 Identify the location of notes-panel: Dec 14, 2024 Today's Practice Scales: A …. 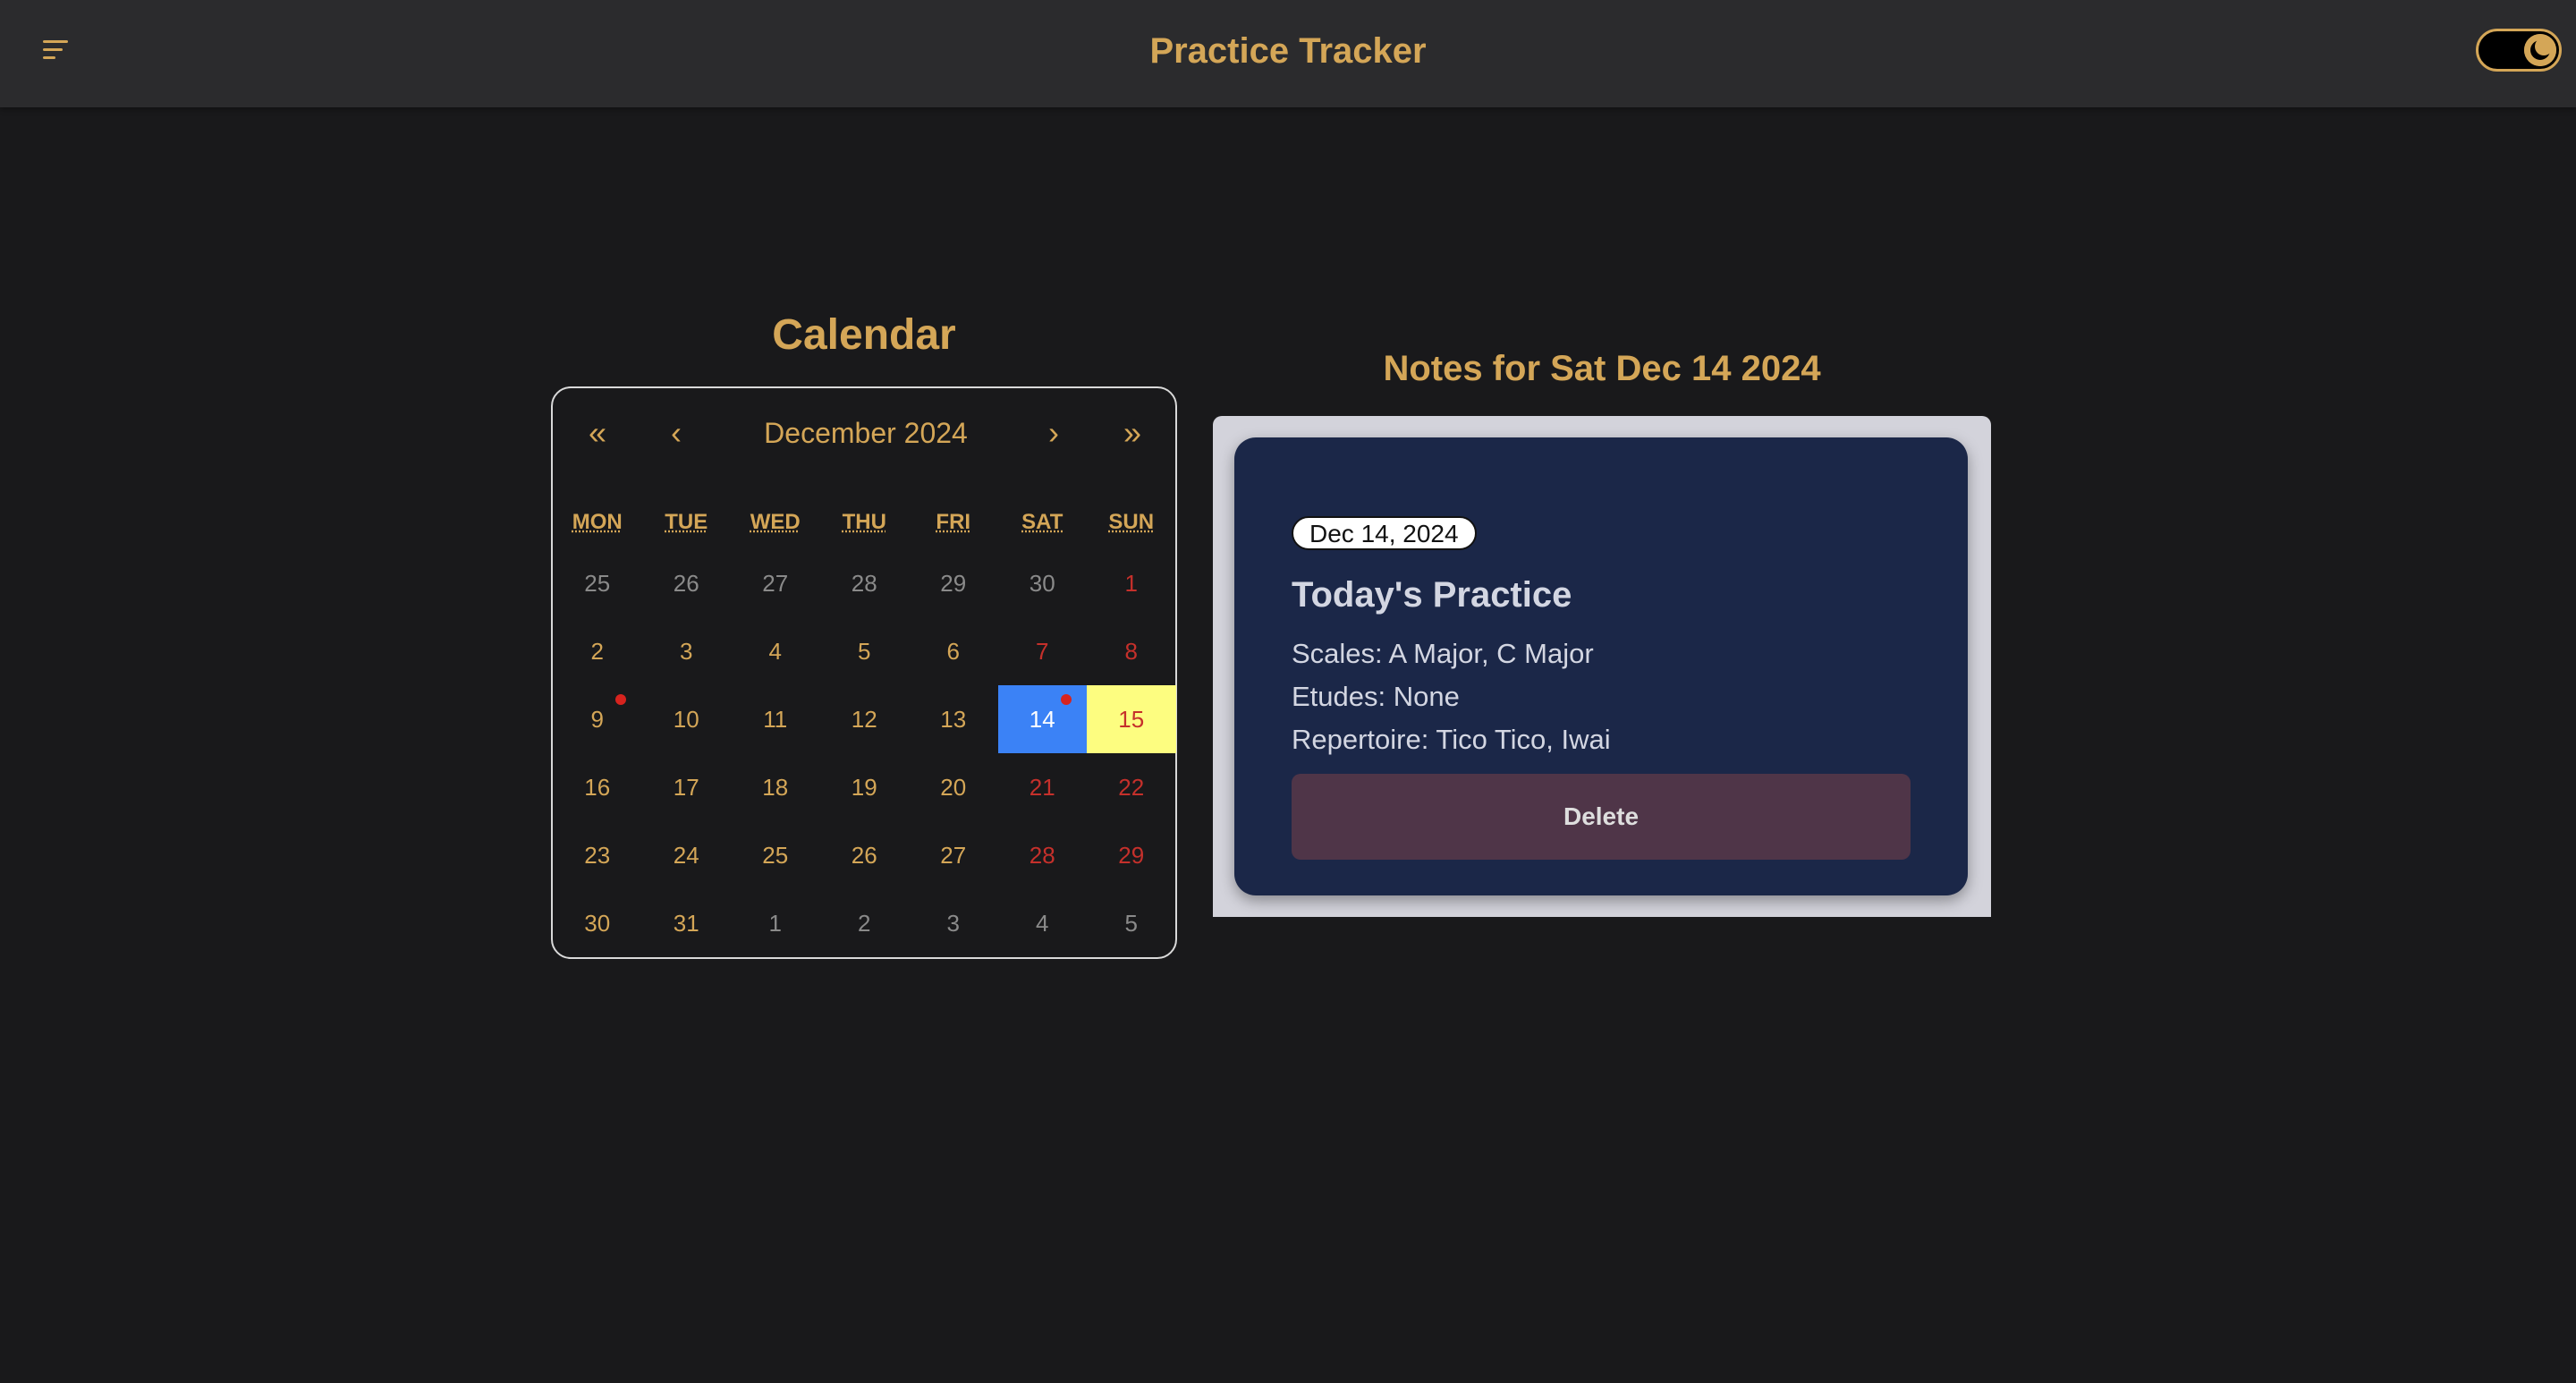
(1602, 667).